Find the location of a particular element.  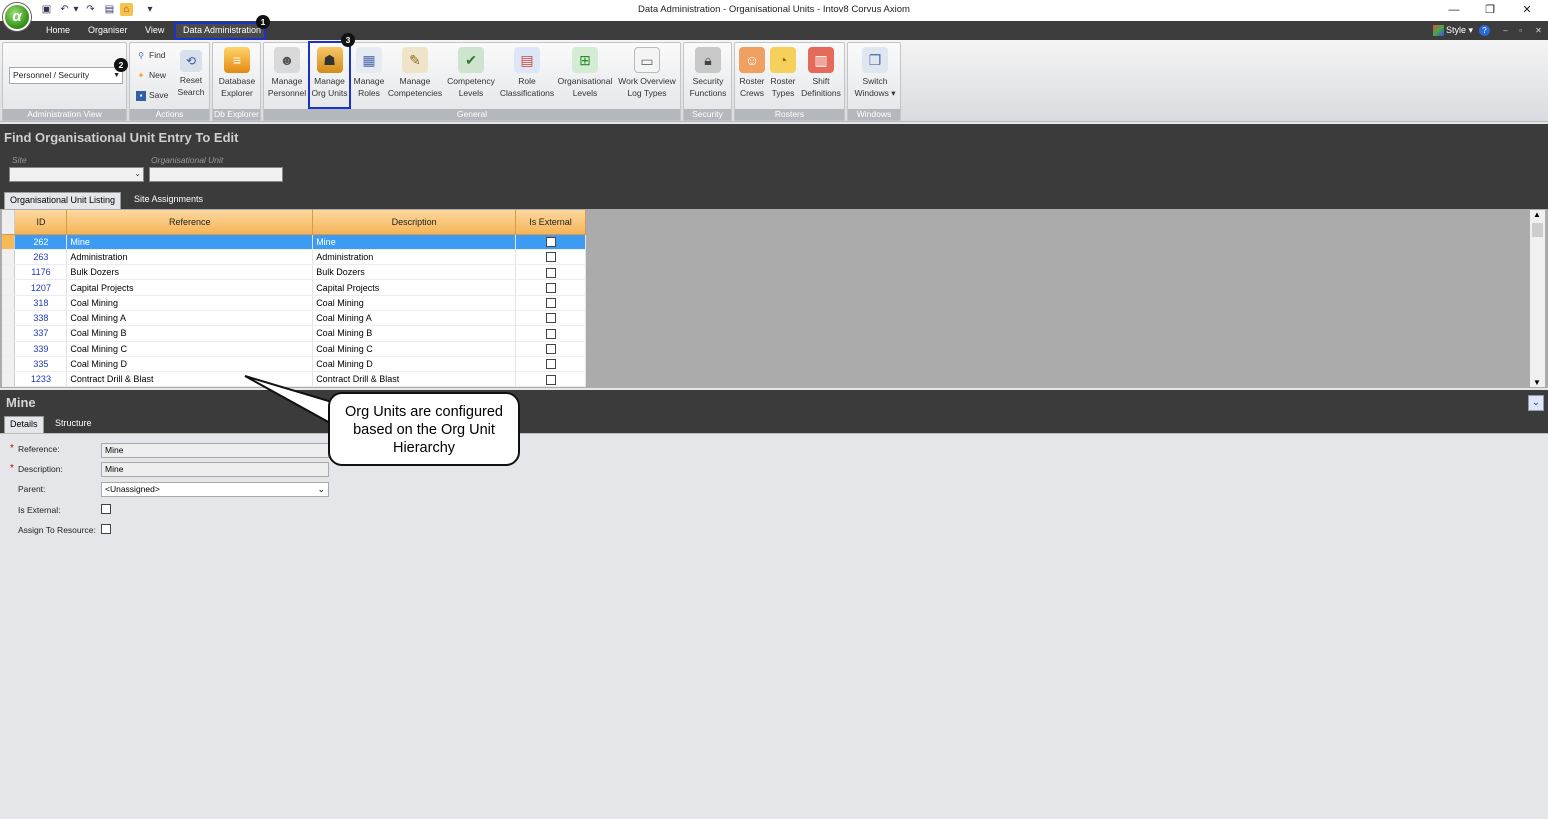

work-overview-log-types-button: ▭ Work Overview Log Types is located at coordinates (647, 73).